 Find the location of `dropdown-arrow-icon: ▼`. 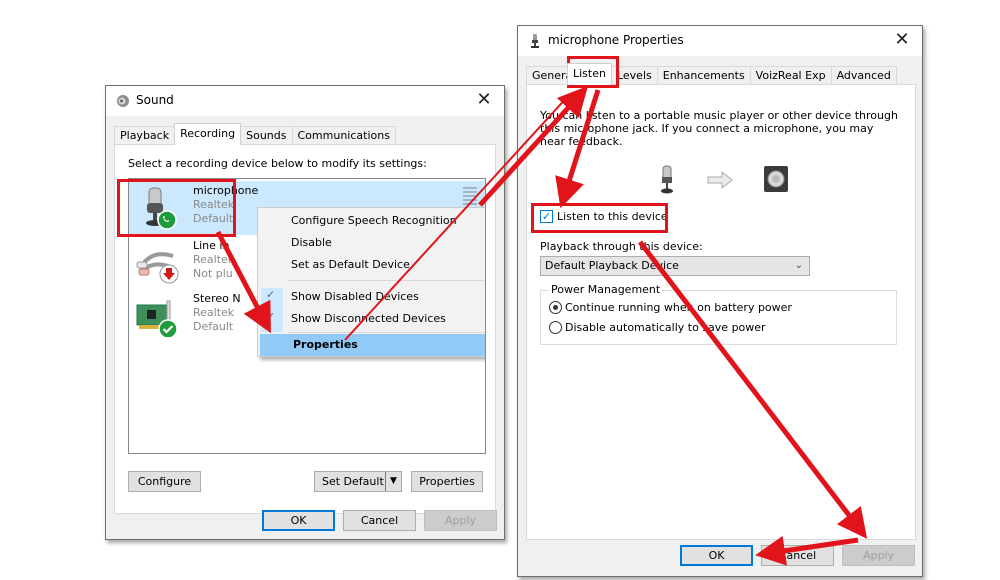

dropdown-arrow-icon: ▼ is located at coordinates (393, 481).